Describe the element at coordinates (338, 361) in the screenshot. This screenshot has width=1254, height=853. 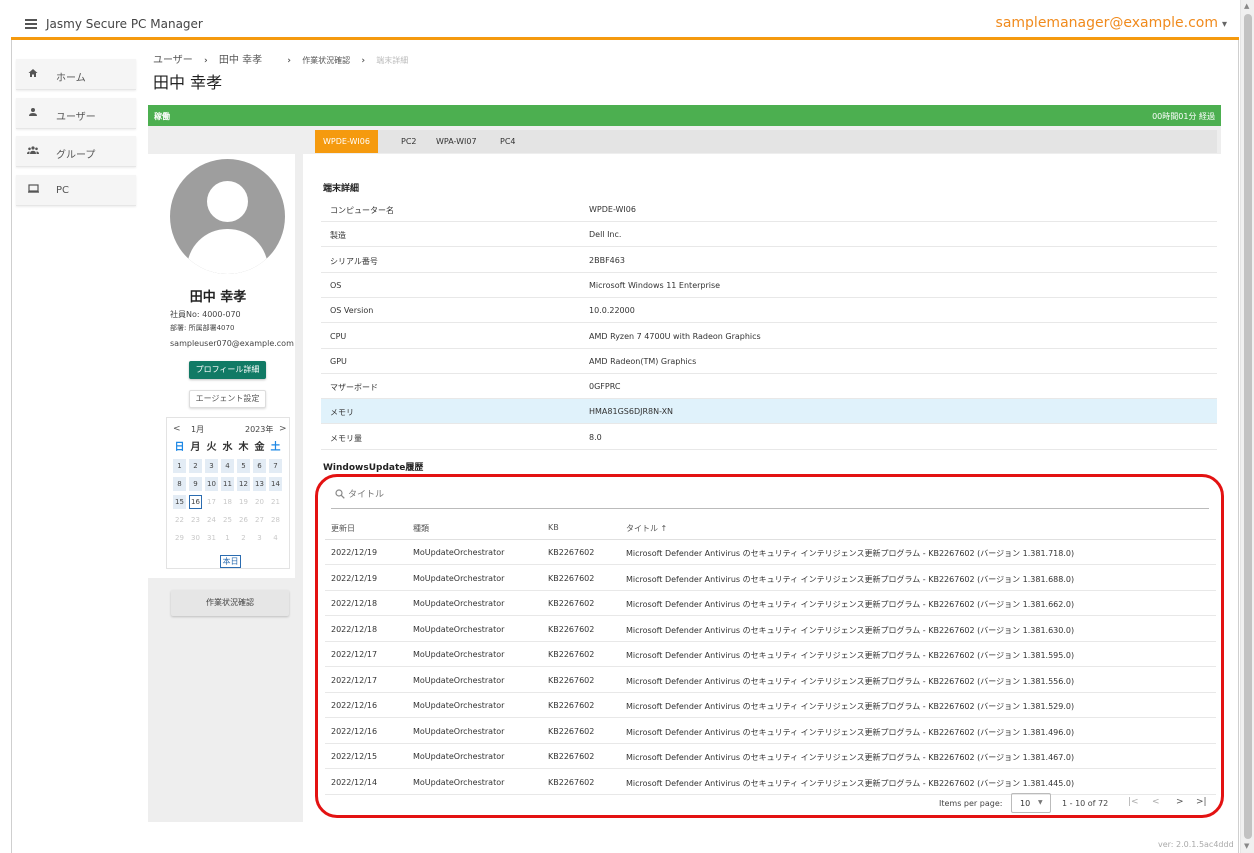
I see `detail-key: GPU` at that location.